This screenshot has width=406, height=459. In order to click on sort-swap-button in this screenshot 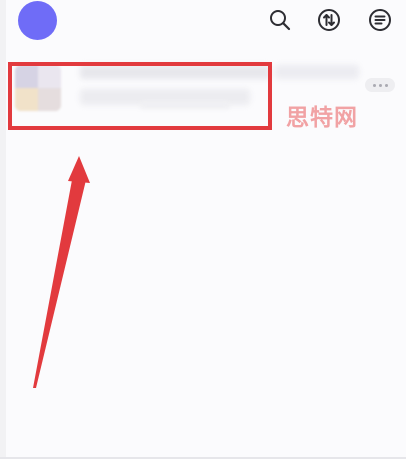, I will do `click(329, 20)`.